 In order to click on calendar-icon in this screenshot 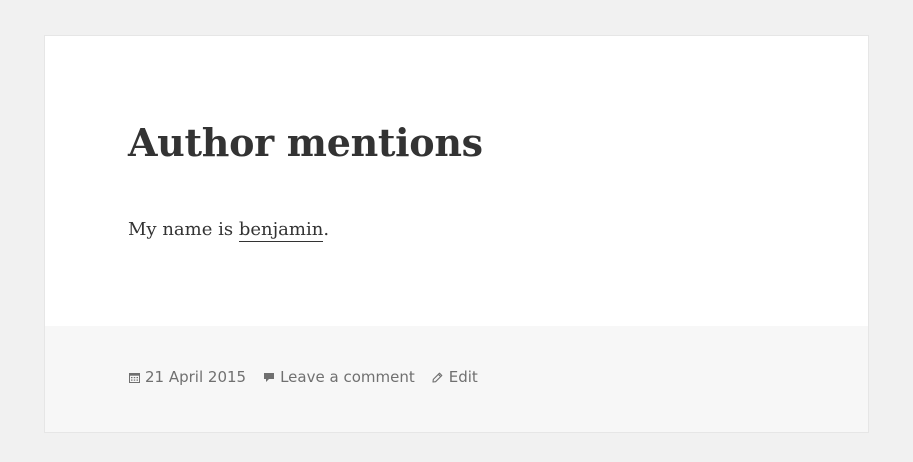, I will do `click(134, 377)`.